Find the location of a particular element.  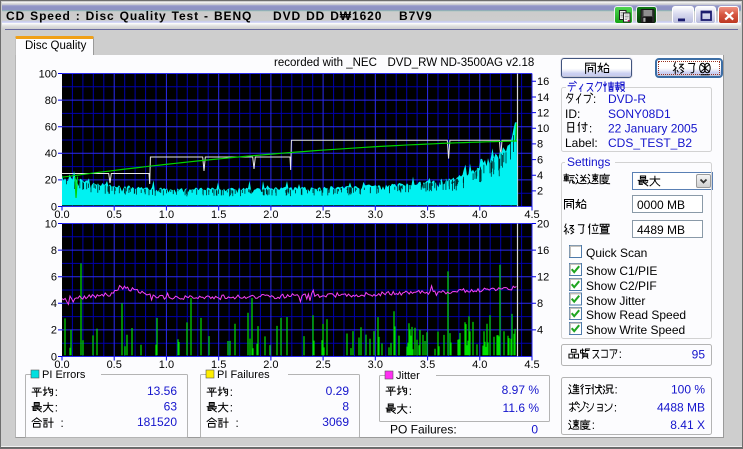

svg-text: SONY08D1 is located at coordinates (639, 114).